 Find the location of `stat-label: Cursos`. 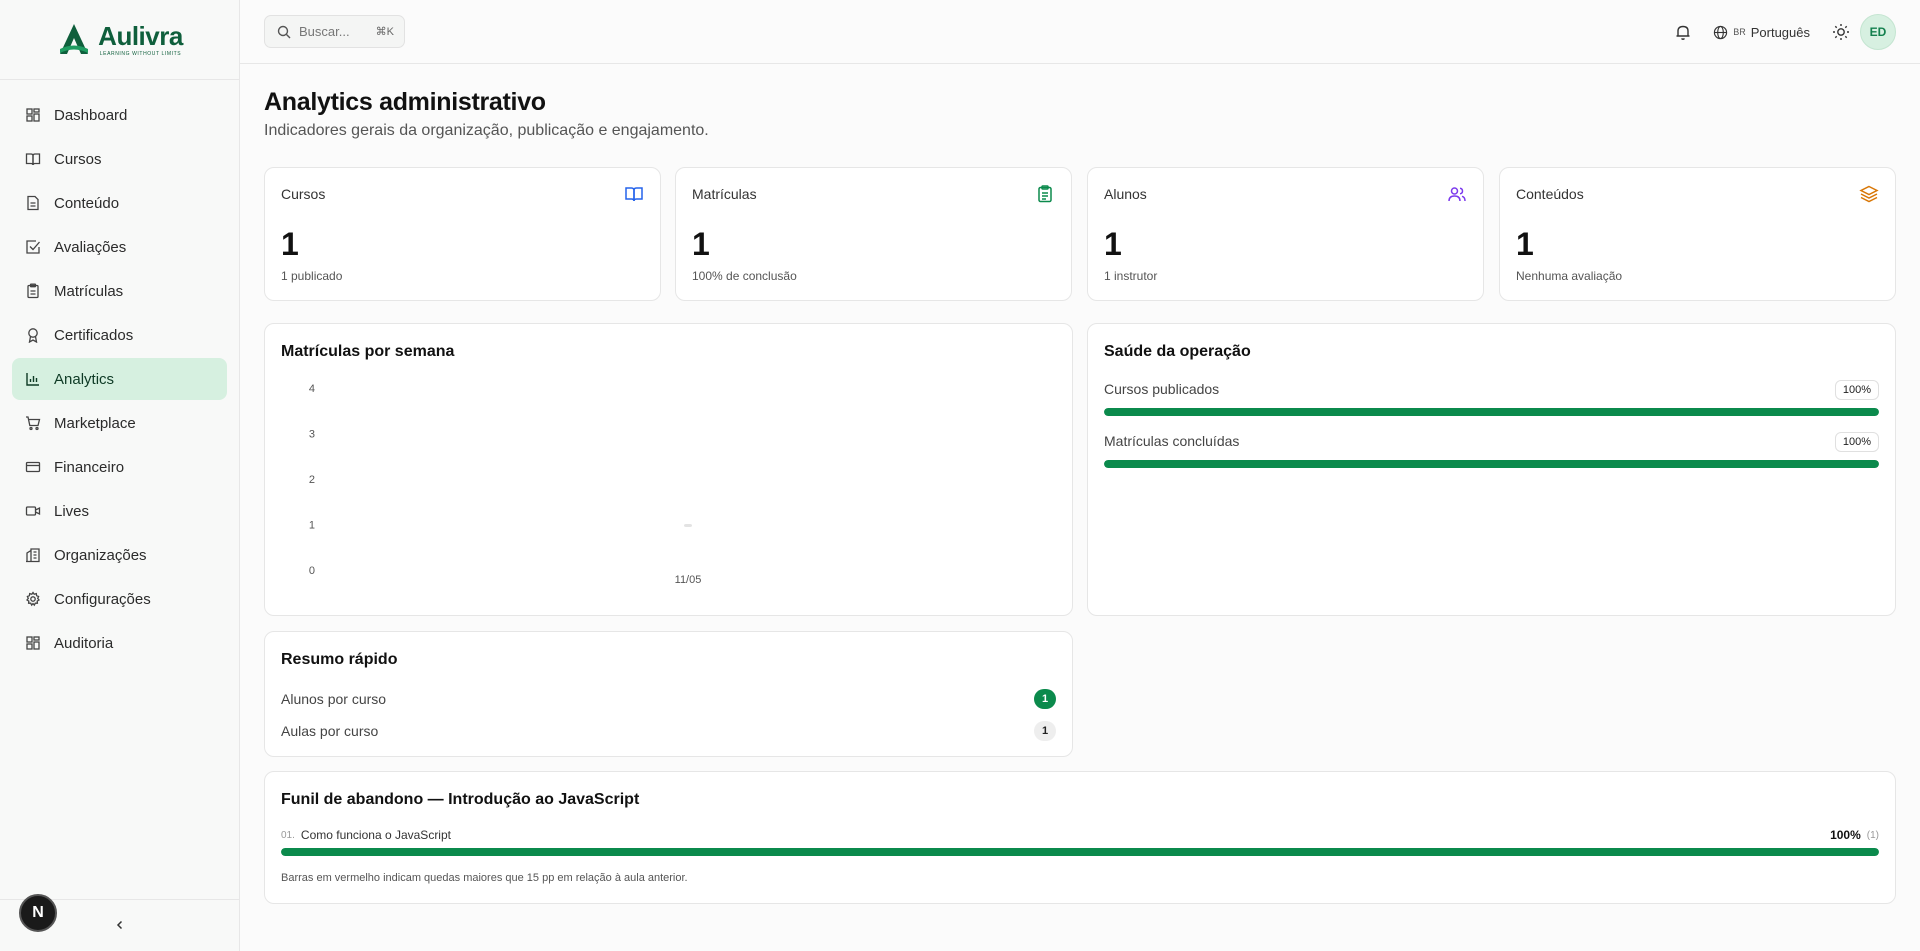

stat-label: Cursos is located at coordinates (303, 194).